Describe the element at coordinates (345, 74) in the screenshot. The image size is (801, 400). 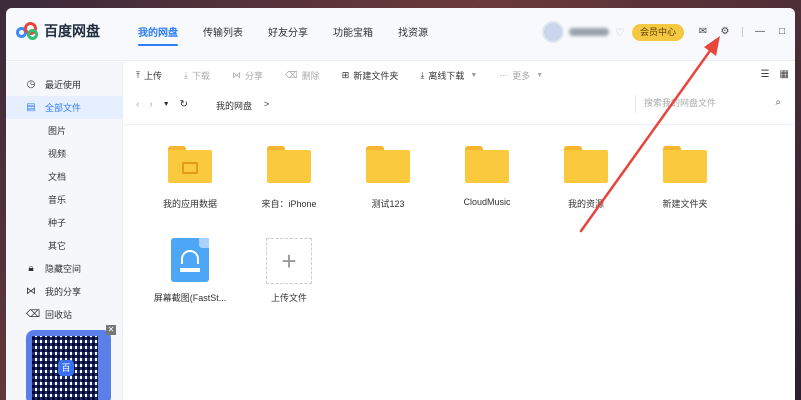
I see `folder-plus-icon: ⊞` at that location.